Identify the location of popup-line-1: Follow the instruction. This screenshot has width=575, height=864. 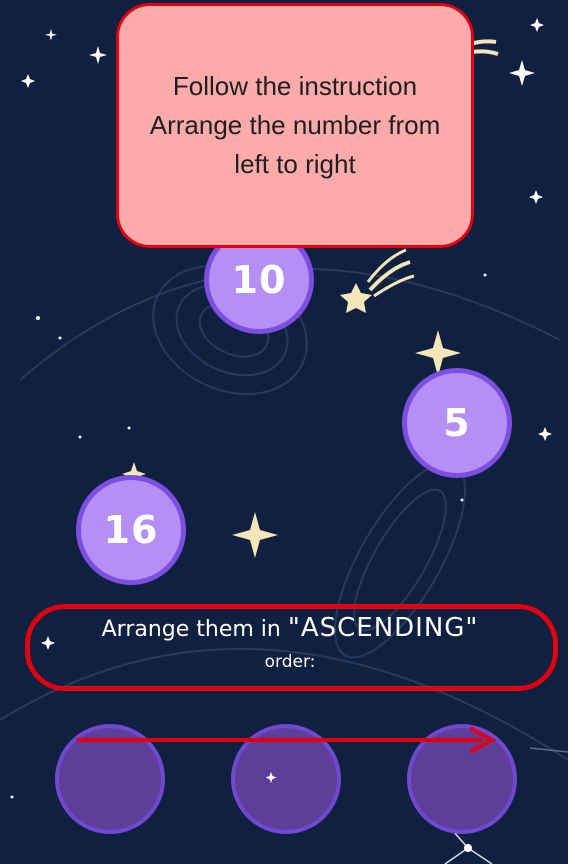
(295, 86).